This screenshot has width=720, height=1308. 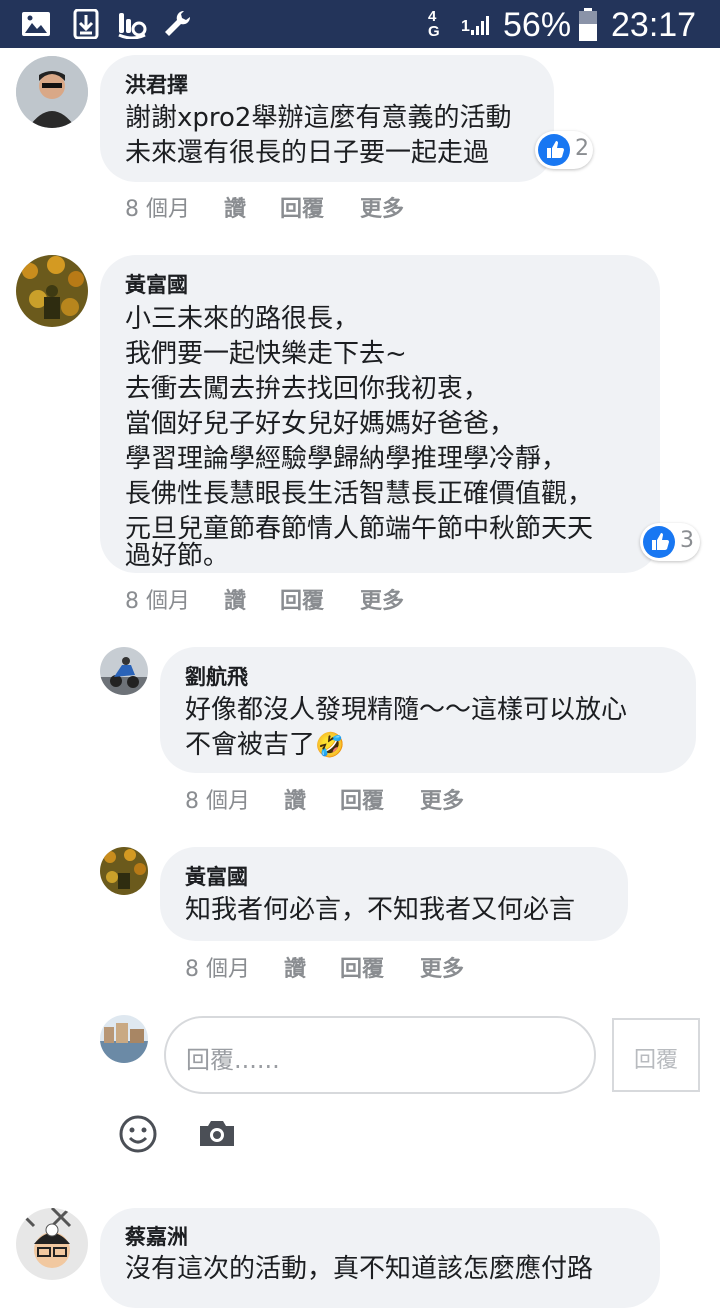 What do you see at coordinates (582, 148) in the screenshot?
I see `reaction-number: 2` at bounding box center [582, 148].